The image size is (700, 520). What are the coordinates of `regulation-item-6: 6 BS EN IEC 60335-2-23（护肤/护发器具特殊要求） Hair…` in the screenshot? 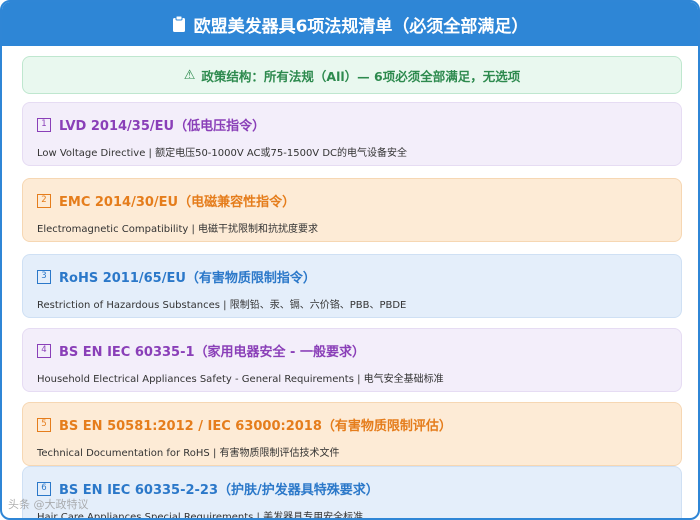 It's located at (352, 493).